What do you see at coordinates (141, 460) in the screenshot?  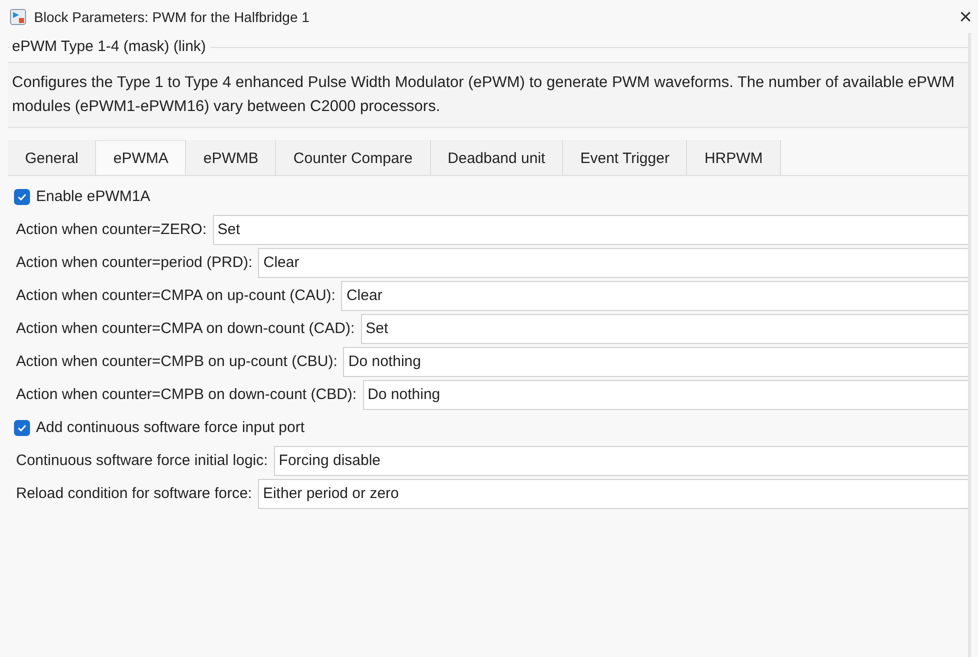 I see `parameter-label: Continuous software force initial logic:` at bounding box center [141, 460].